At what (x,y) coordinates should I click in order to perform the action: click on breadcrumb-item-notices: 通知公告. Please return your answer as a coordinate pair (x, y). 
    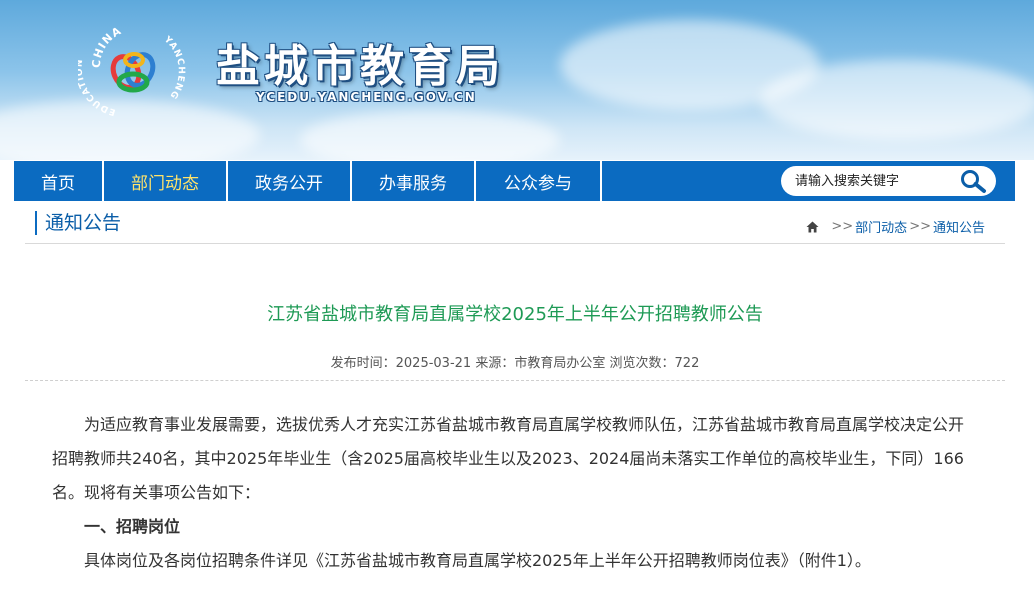
    Looking at the image, I should click on (959, 226).